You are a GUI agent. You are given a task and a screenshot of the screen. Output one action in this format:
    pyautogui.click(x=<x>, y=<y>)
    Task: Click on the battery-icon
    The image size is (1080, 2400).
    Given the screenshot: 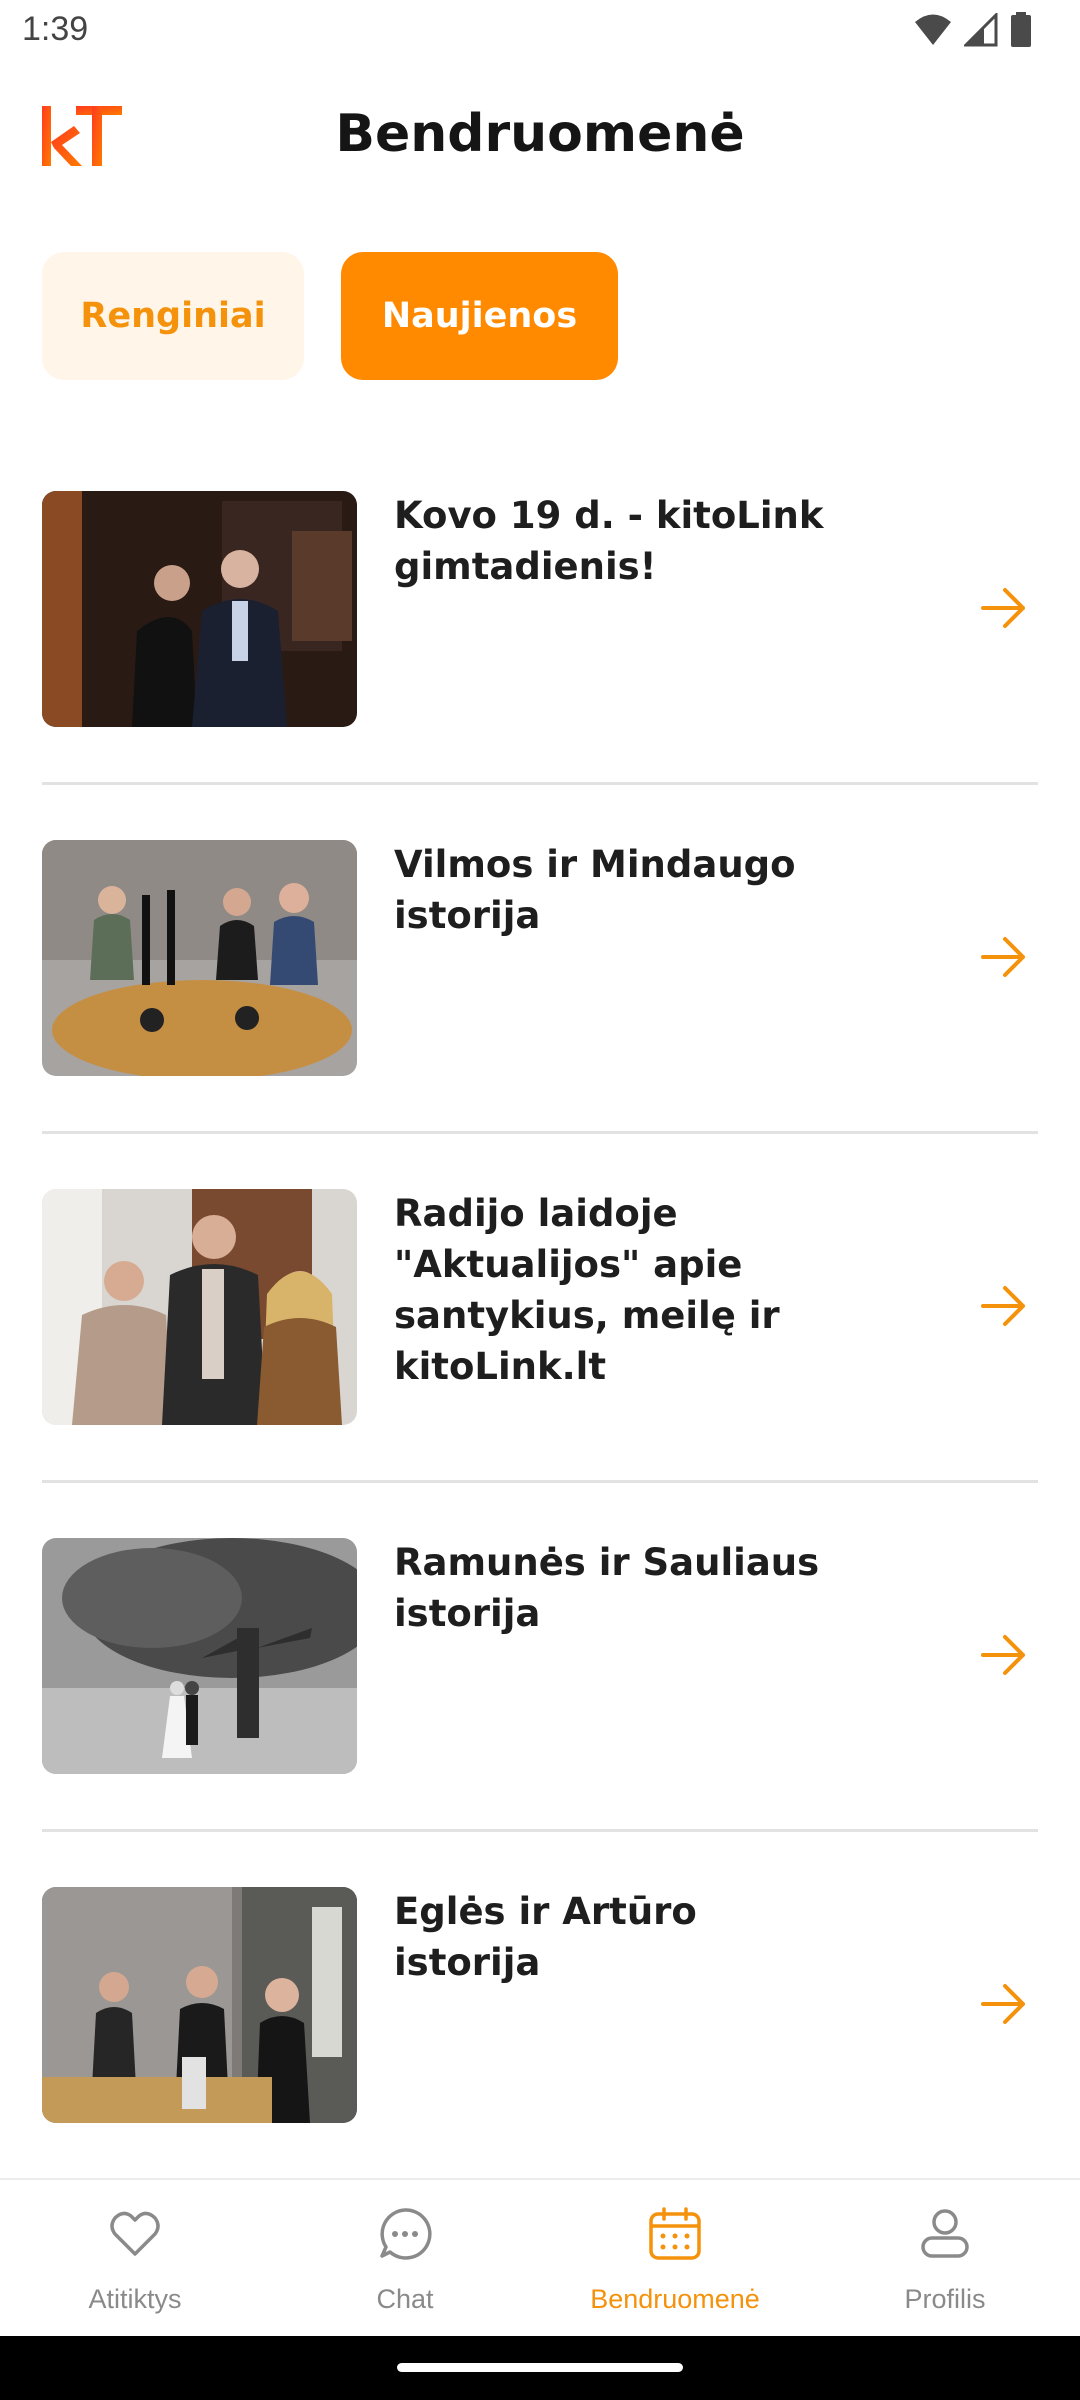 What is the action you would take?
    pyautogui.click(x=1021, y=29)
    